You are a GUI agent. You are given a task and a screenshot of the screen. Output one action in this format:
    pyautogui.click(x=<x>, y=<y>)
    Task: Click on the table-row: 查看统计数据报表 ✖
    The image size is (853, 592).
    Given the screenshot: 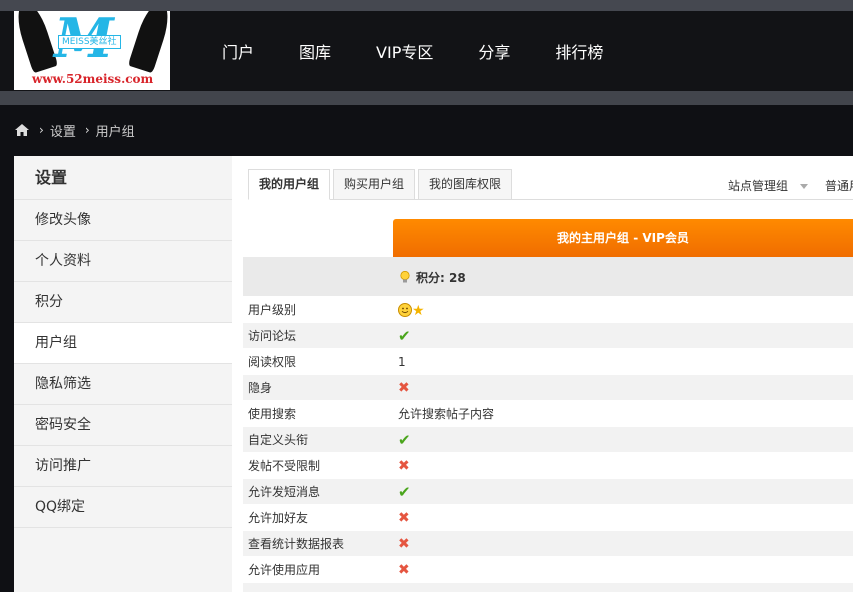 What is the action you would take?
    pyautogui.click(x=548, y=544)
    